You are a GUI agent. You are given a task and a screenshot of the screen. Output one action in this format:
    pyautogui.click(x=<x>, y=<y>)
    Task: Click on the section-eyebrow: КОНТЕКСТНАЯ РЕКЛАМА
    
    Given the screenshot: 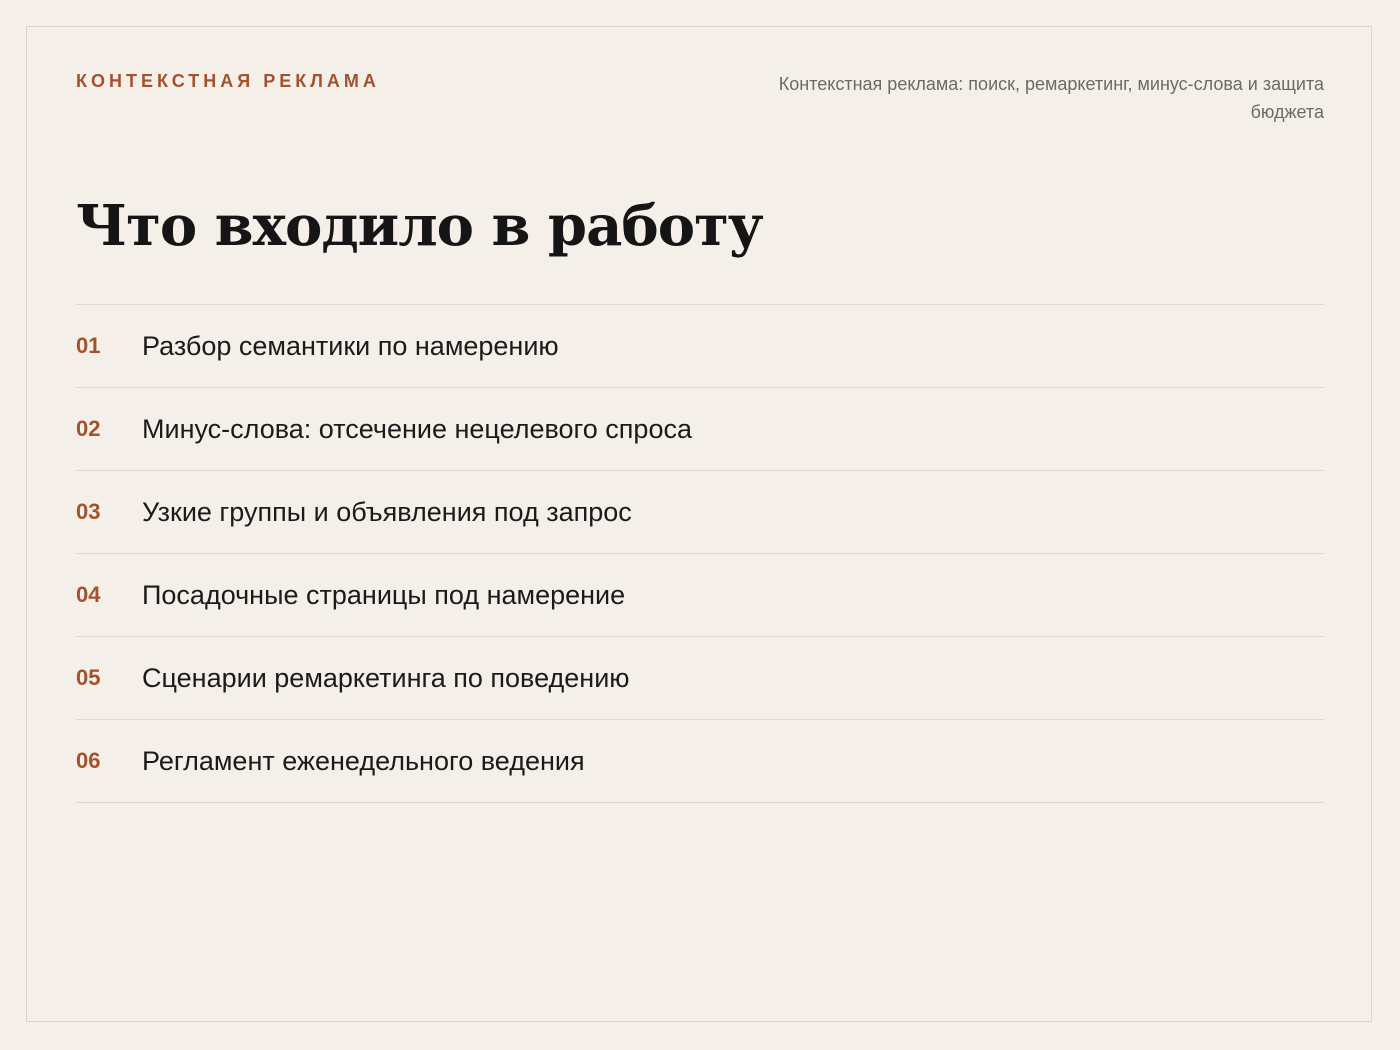 What is the action you would take?
    pyautogui.click(x=228, y=81)
    